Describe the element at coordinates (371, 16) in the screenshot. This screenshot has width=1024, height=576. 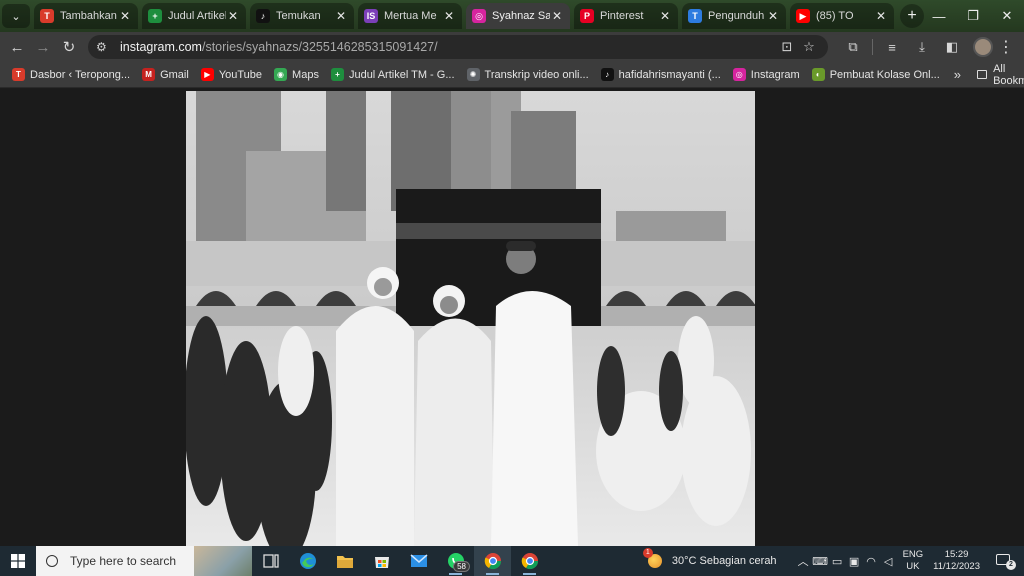
I see `is-favicon: IS` at that location.